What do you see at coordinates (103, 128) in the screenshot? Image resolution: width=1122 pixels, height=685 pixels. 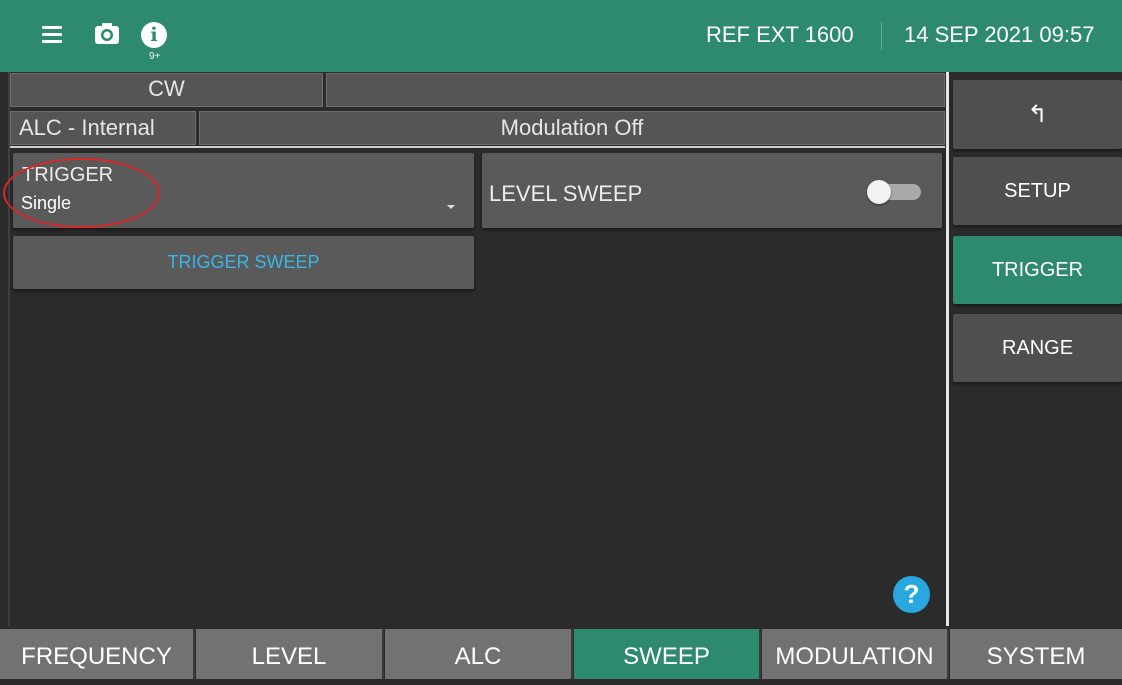 I see `alc-status: ALC - Internal` at bounding box center [103, 128].